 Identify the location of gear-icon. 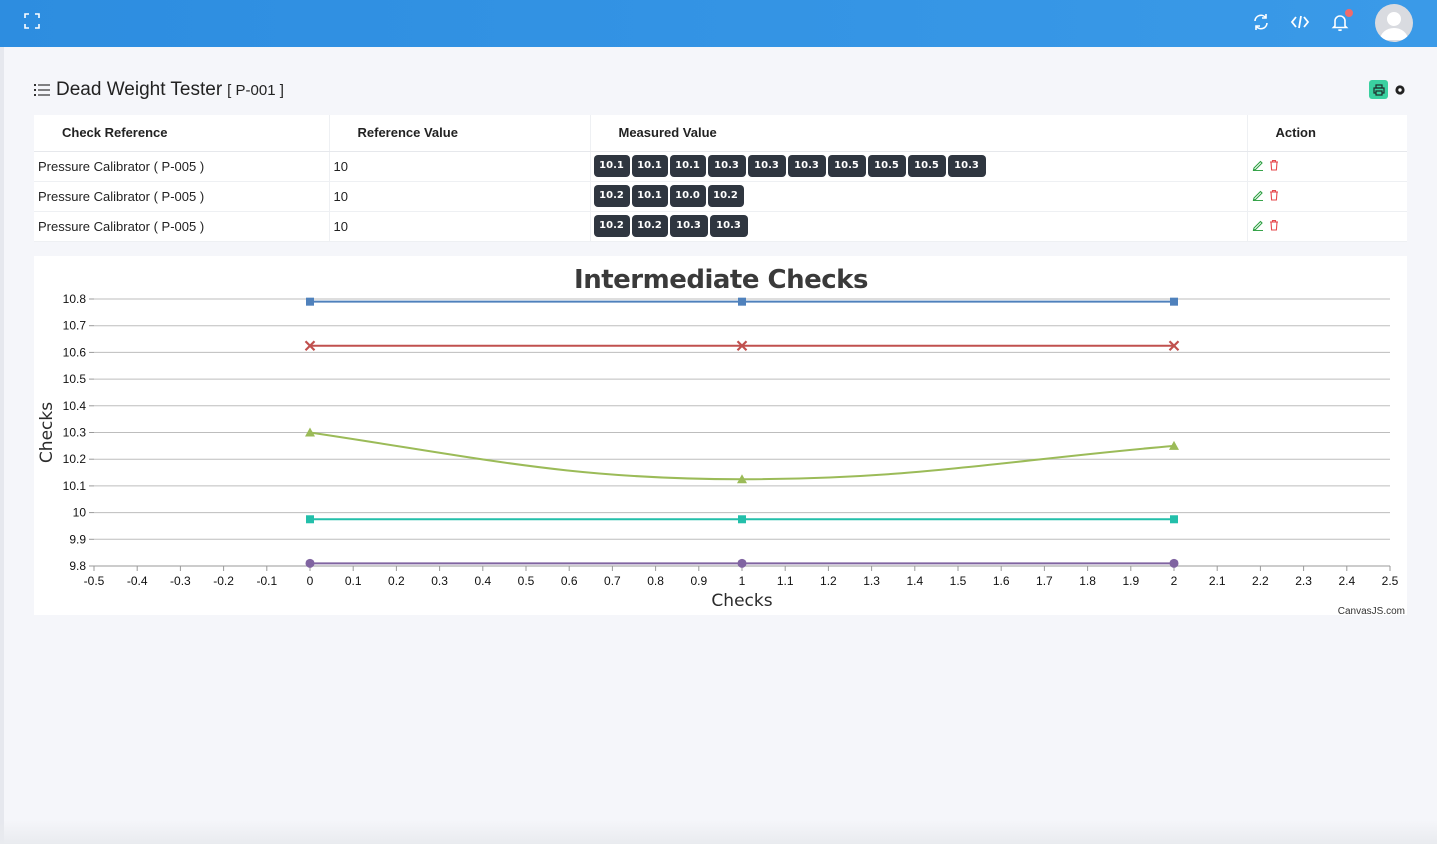
(1400, 90).